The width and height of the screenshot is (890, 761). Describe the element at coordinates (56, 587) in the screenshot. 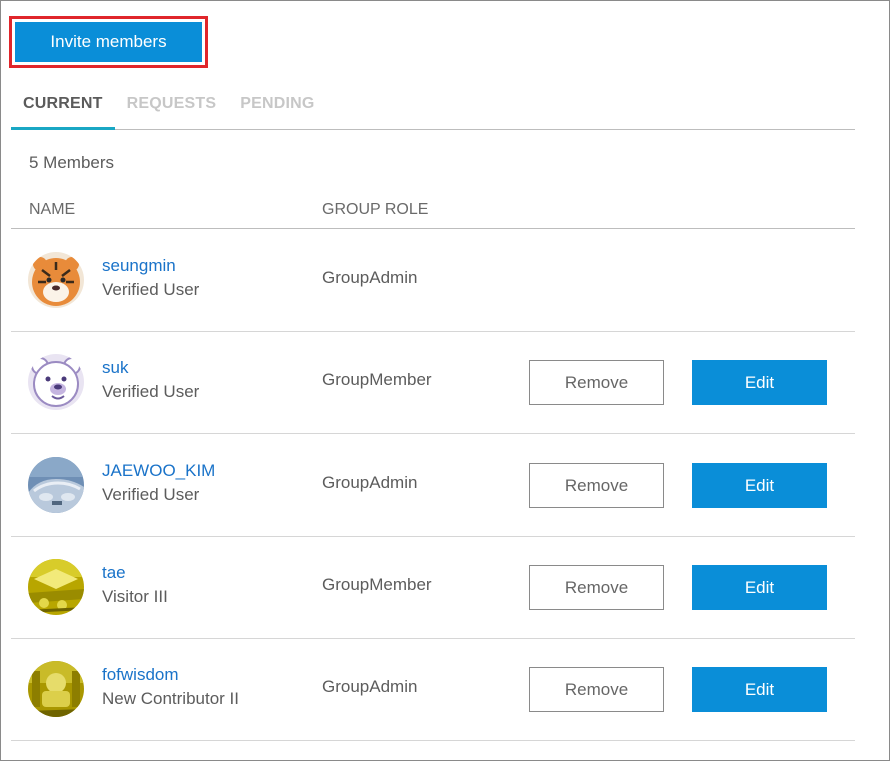

I see `yellow-pattern-avatar` at that location.